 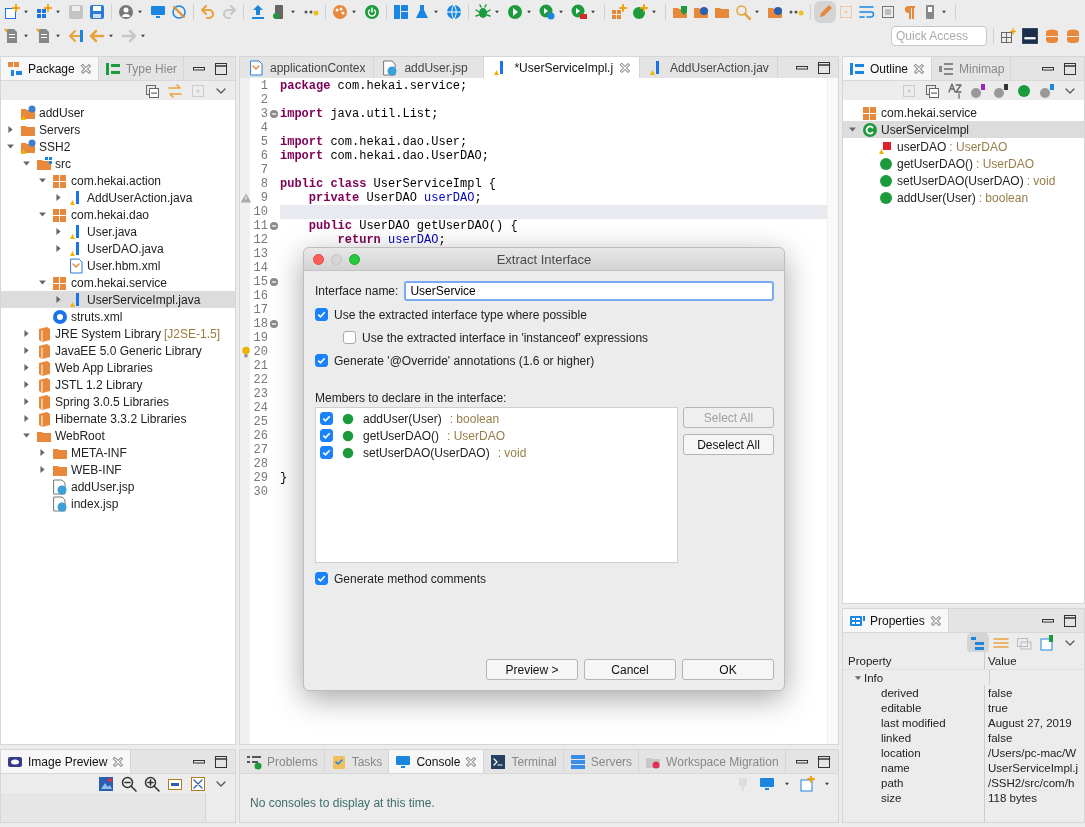 What do you see at coordinates (955, 90) in the screenshot?
I see `sort-icon` at bounding box center [955, 90].